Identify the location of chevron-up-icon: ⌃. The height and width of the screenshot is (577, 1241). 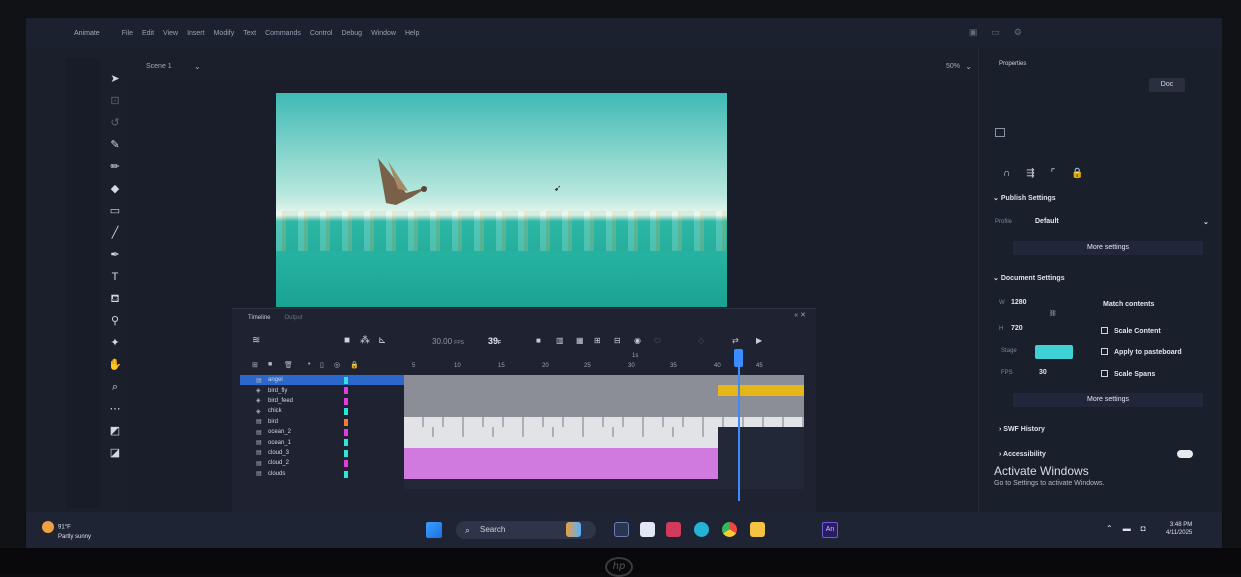
(1109, 528).